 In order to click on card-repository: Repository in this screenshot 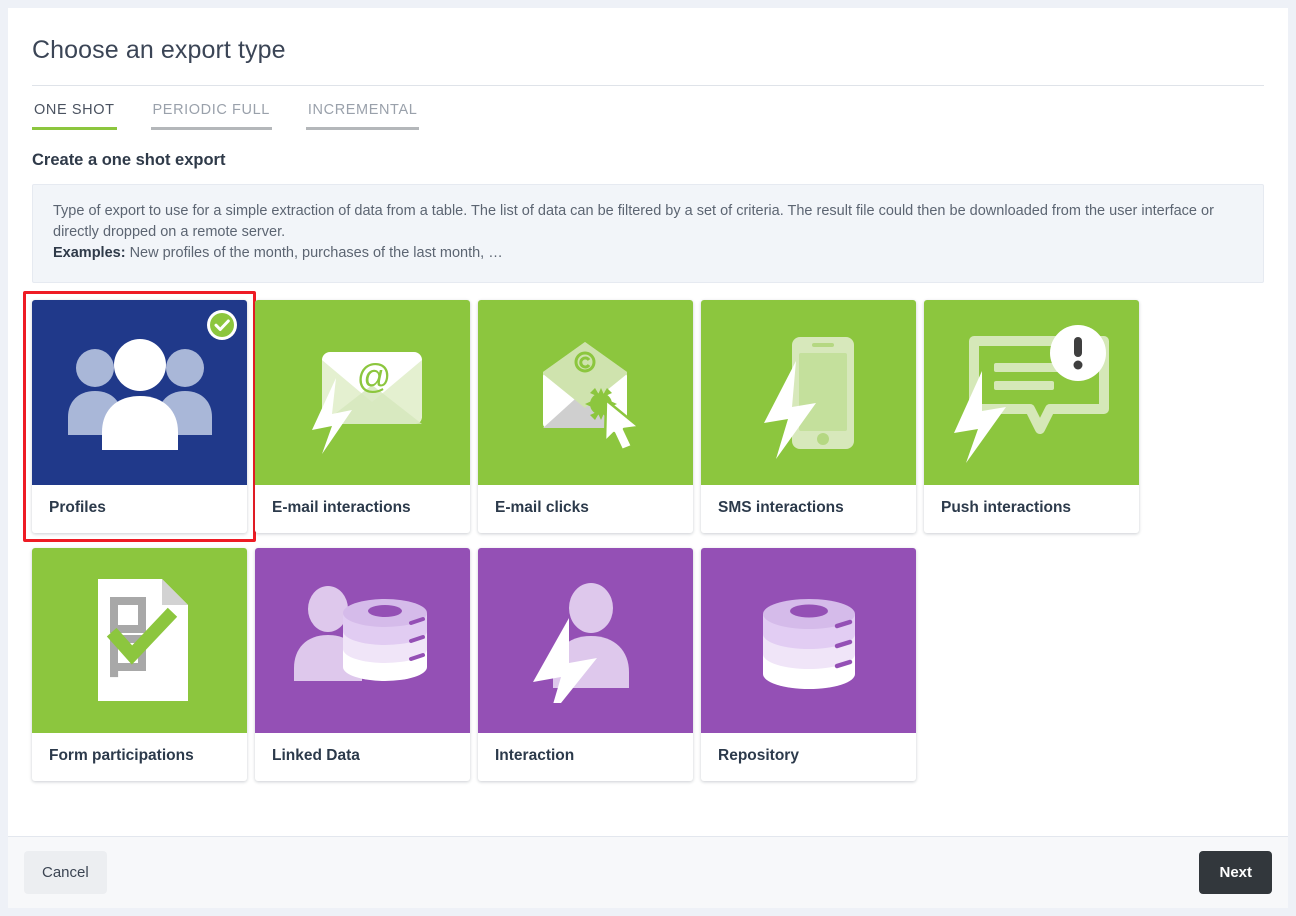, I will do `click(808, 665)`.